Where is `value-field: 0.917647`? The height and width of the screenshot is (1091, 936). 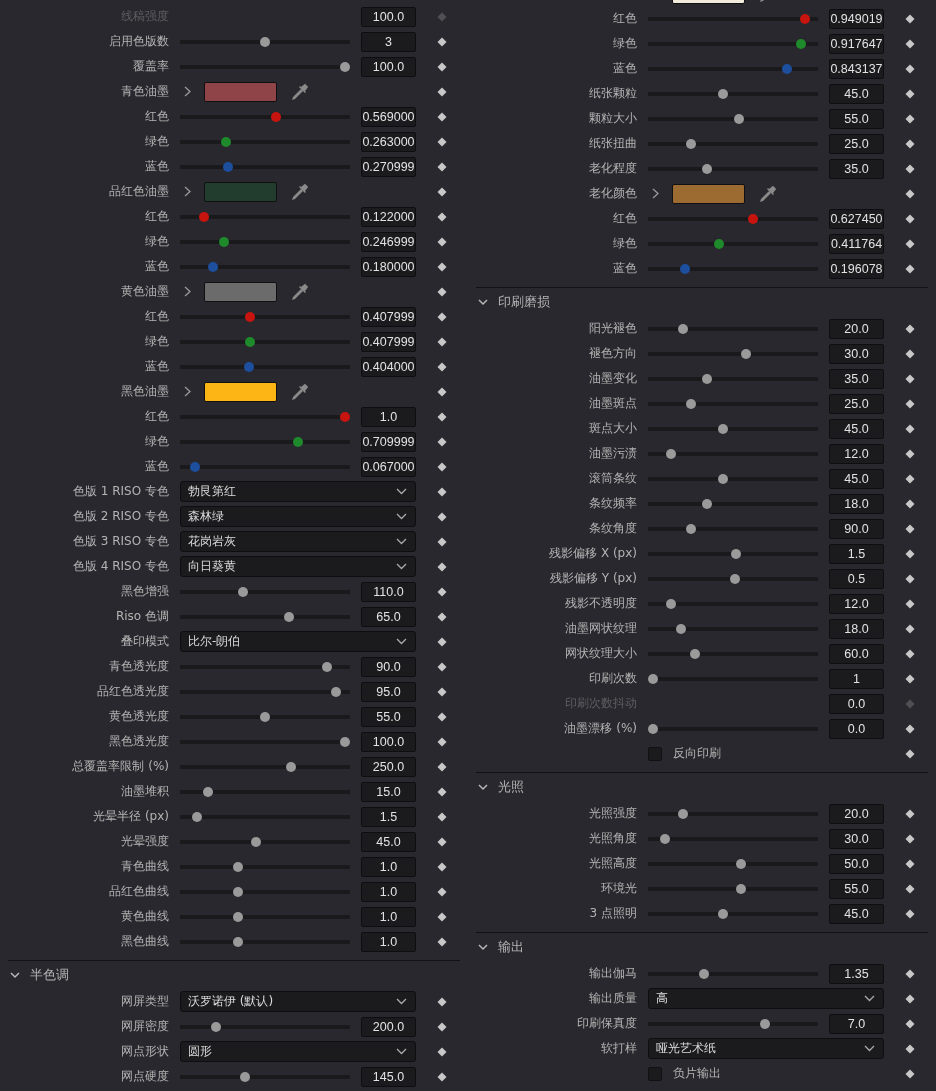
value-field: 0.917647 is located at coordinates (856, 43).